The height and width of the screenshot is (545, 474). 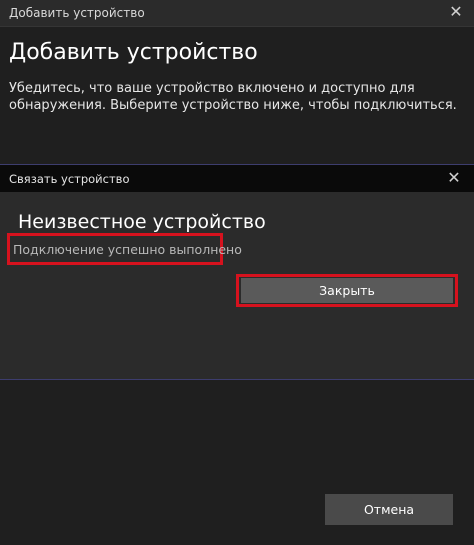 What do you see at coordinates (77, 13) in the screenshot?
I see `window-title: Добавить устройство` at bounding box center [77, 13].